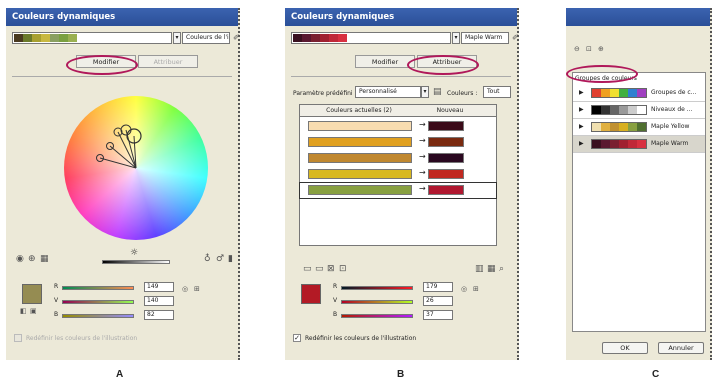  What do you see at coordinates (437, 92) in the screenshot?
I see `color-reduction-icon: ▤` at bounding box center [437, 92].